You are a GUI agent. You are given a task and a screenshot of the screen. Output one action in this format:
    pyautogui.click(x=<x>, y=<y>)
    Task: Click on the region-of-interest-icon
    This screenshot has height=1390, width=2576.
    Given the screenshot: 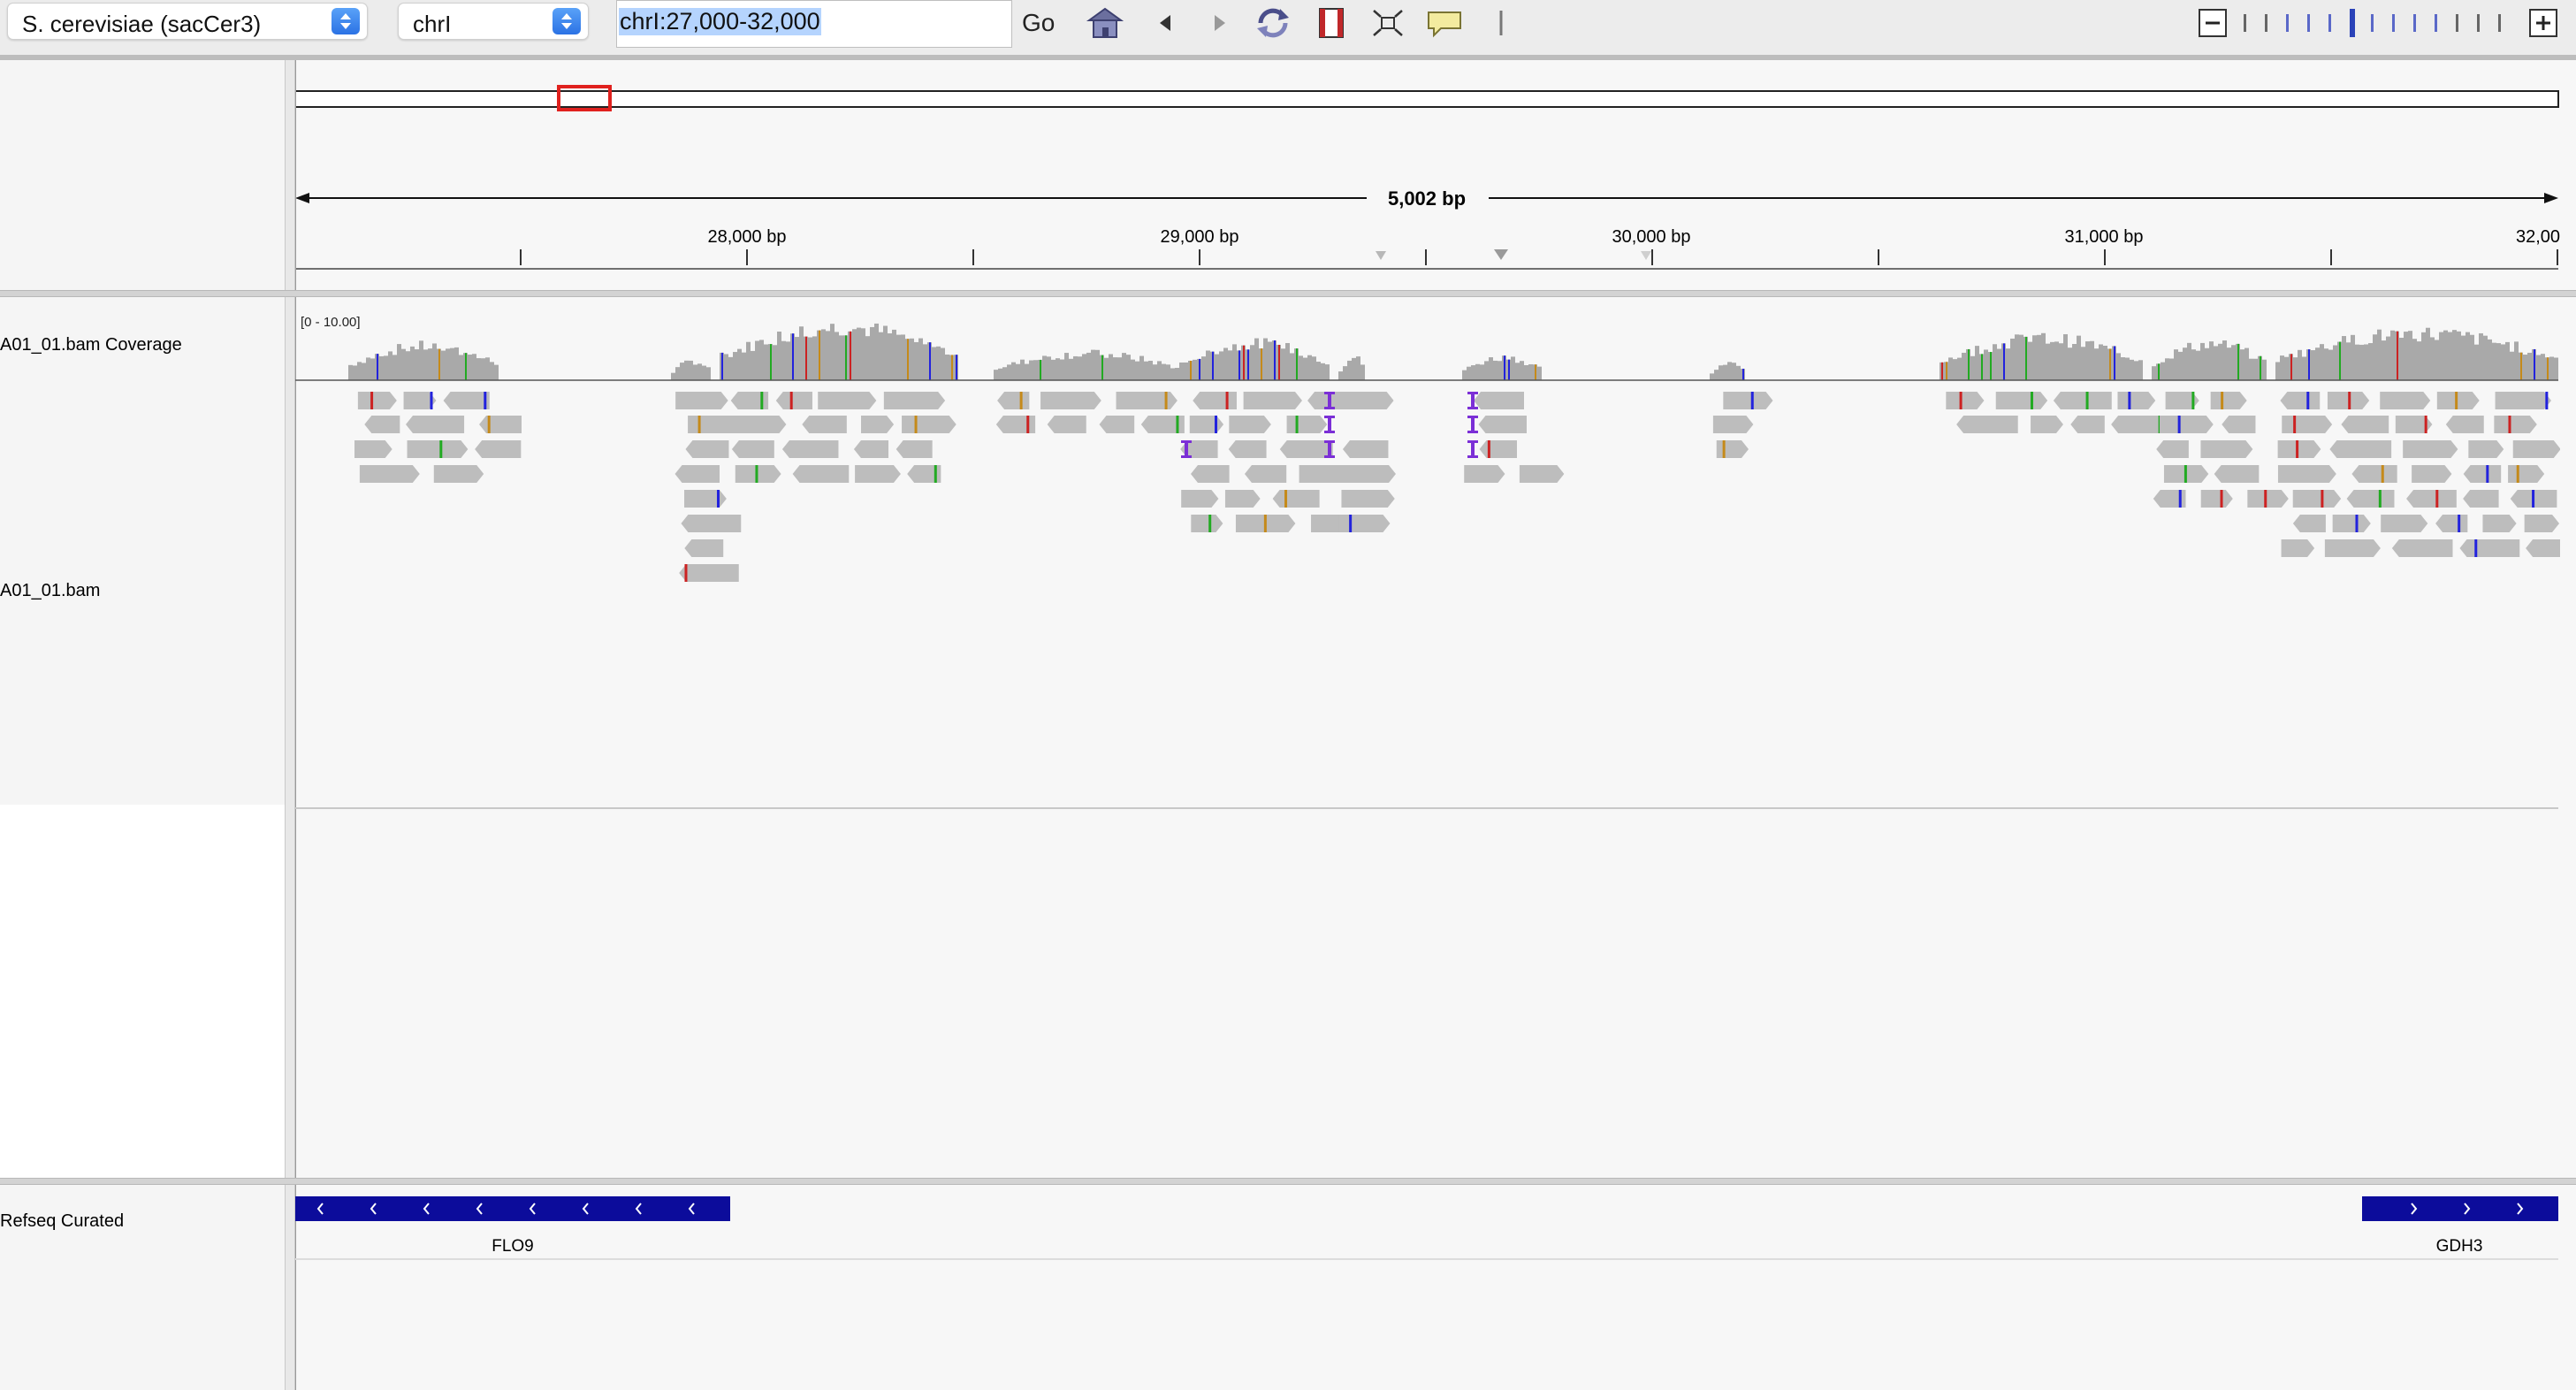 What is the action you would take?
    pyautogui.click(x=1331, y=23)
    